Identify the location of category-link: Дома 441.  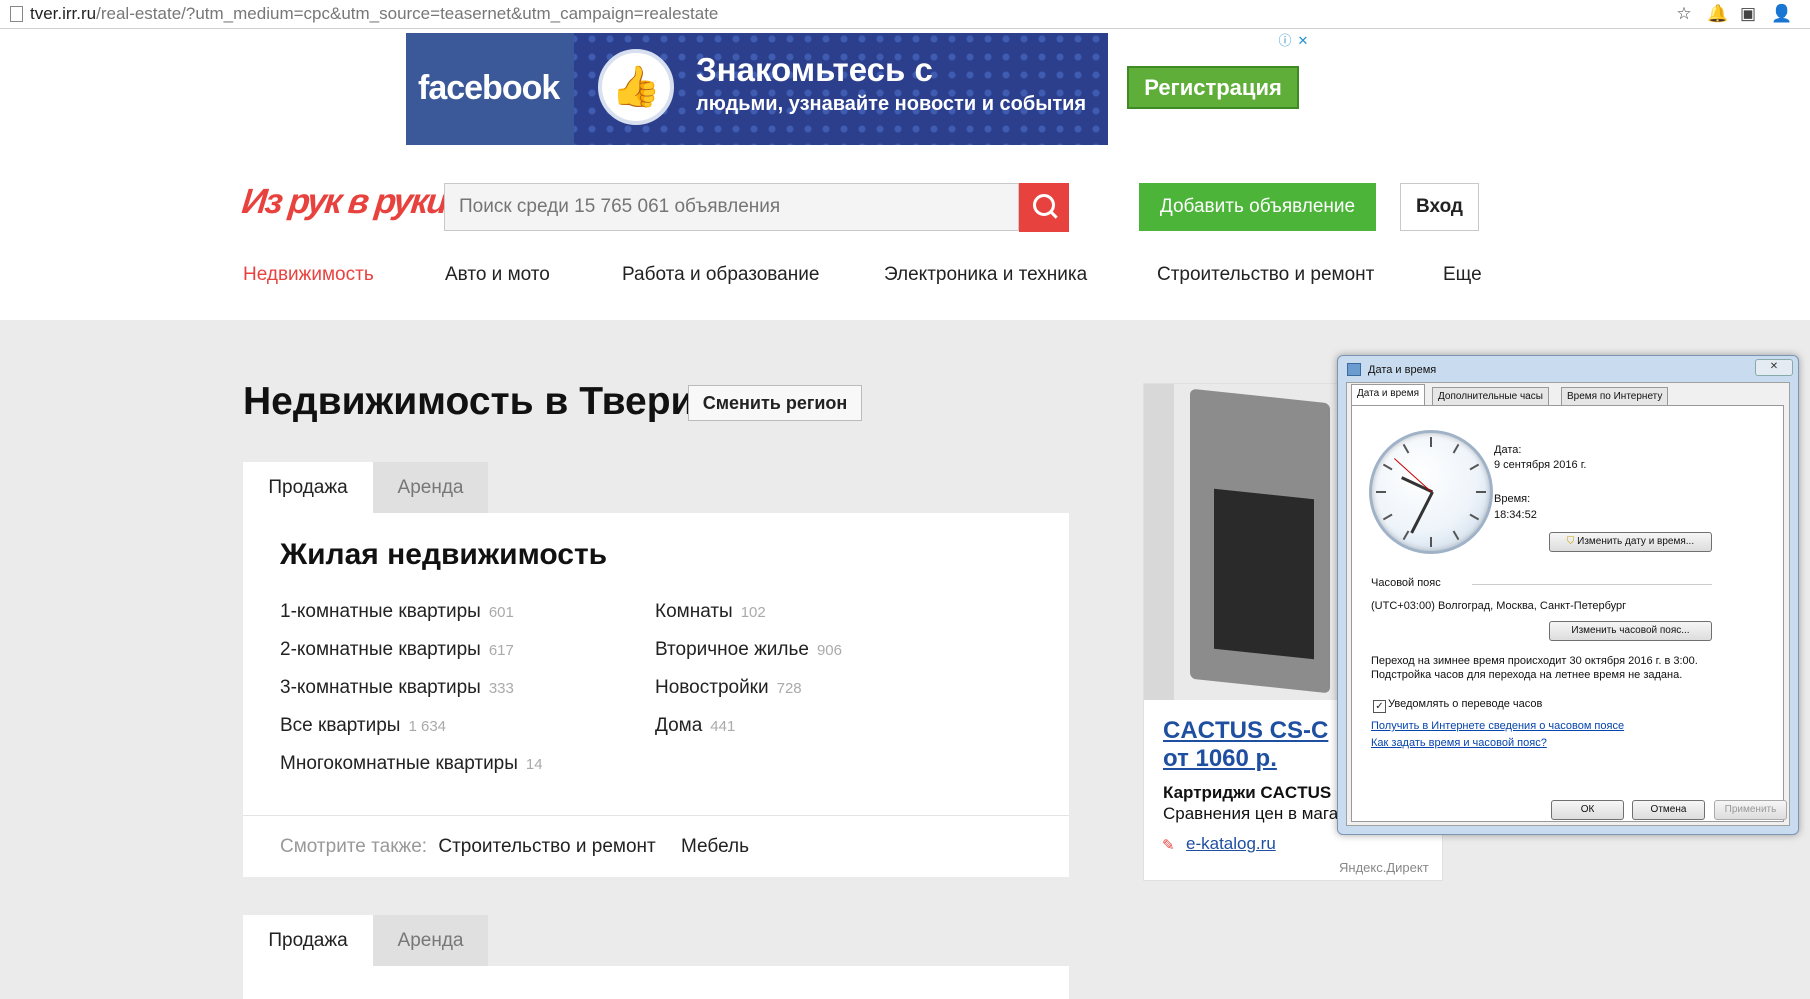
(695, 726).